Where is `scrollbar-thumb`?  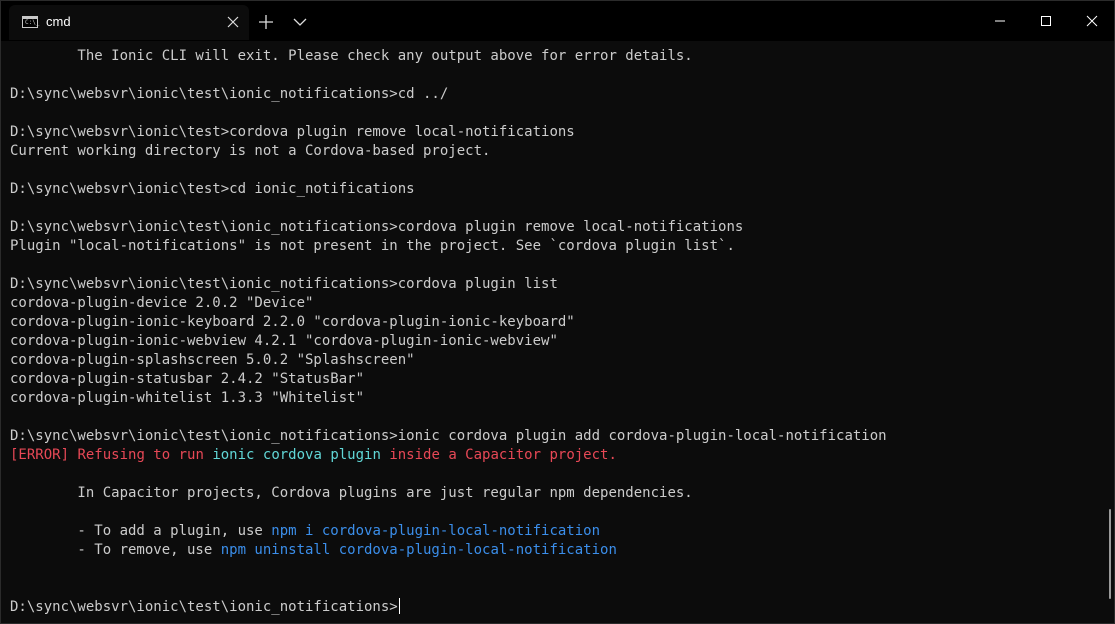
scrollbar-thumb is located at coordinates (1110, 554).